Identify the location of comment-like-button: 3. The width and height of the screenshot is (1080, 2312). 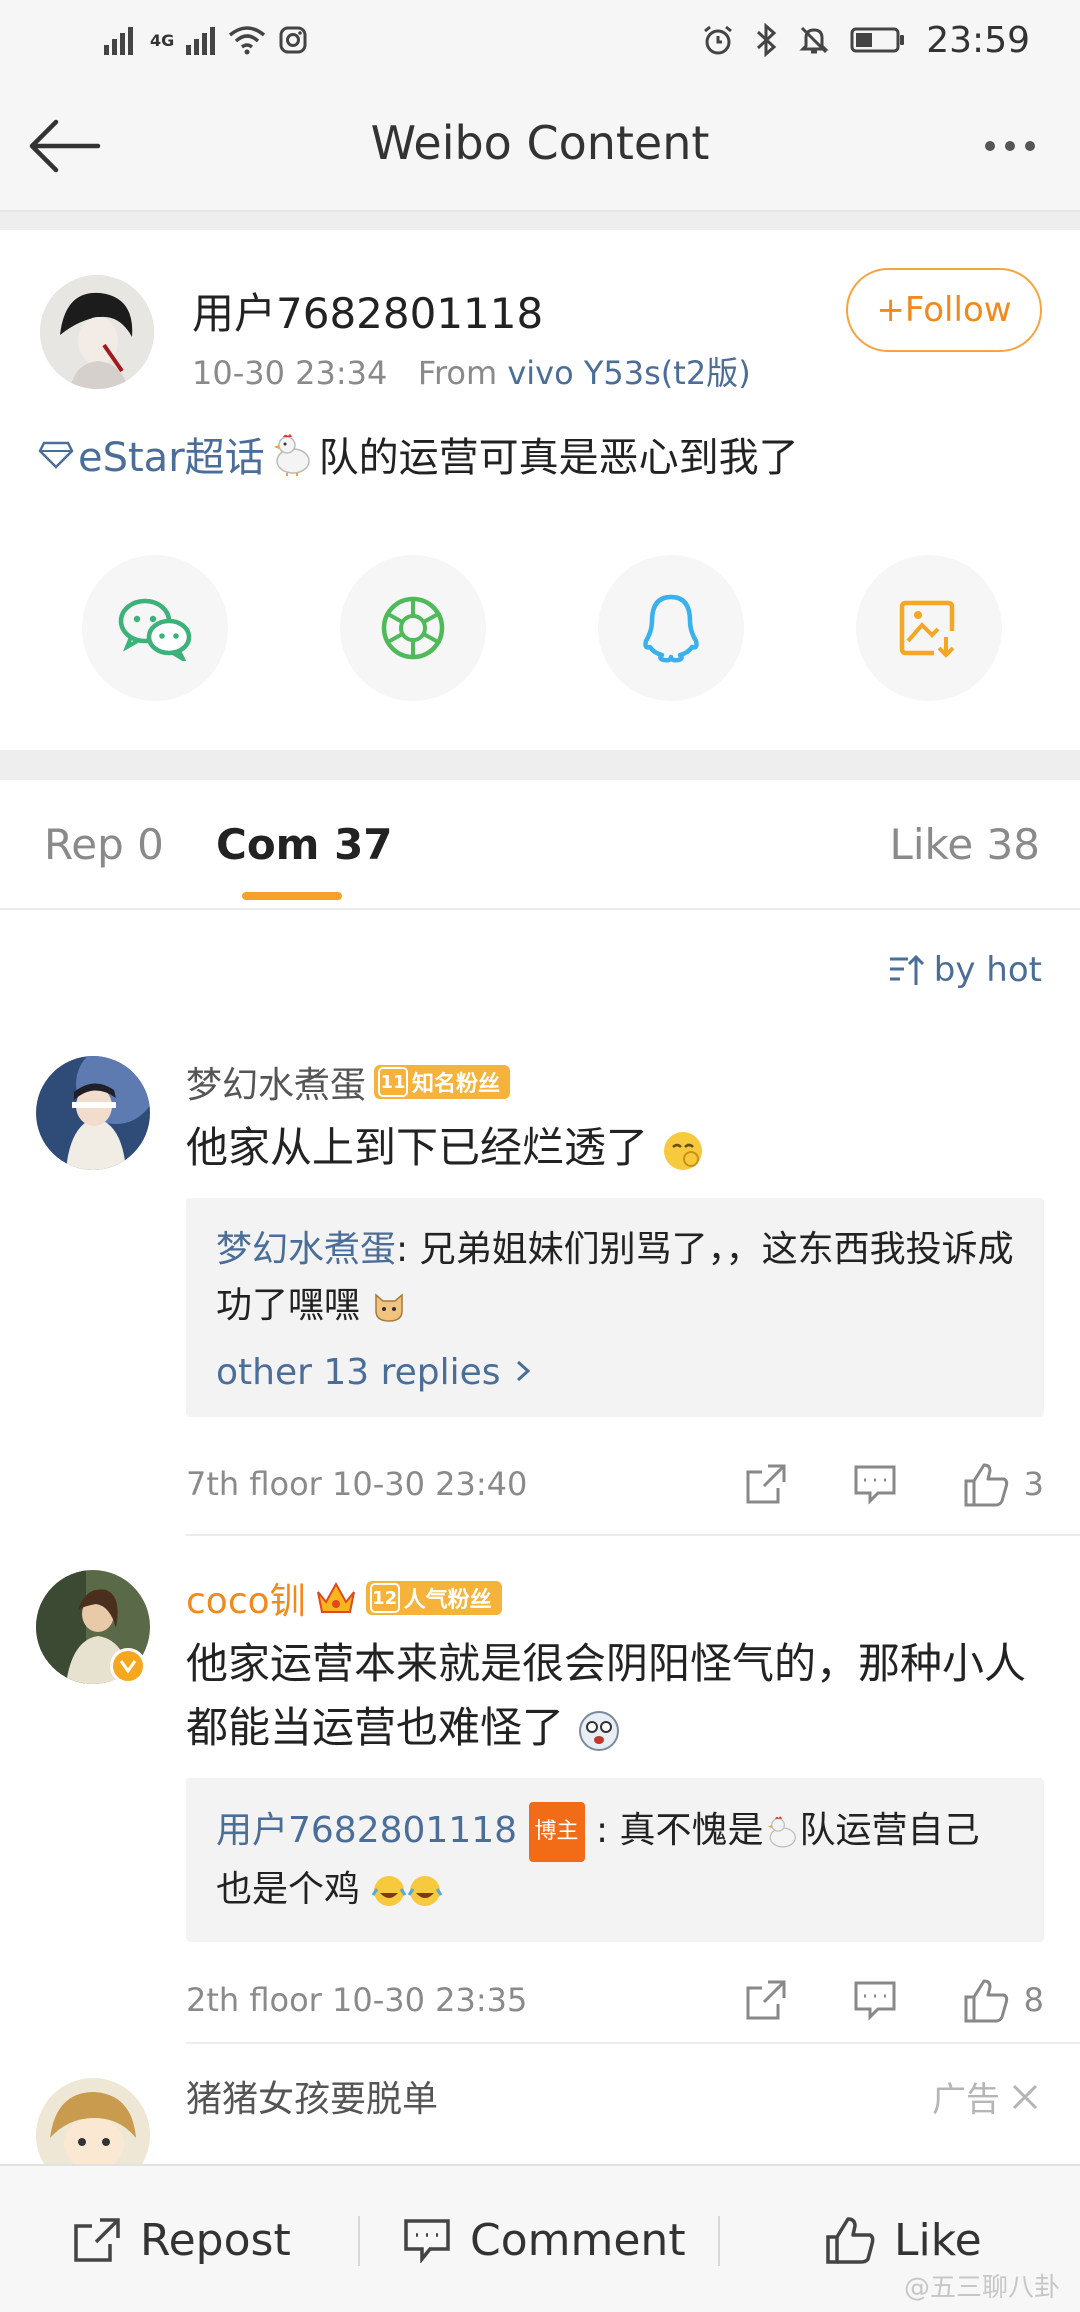
(1003, 1484).